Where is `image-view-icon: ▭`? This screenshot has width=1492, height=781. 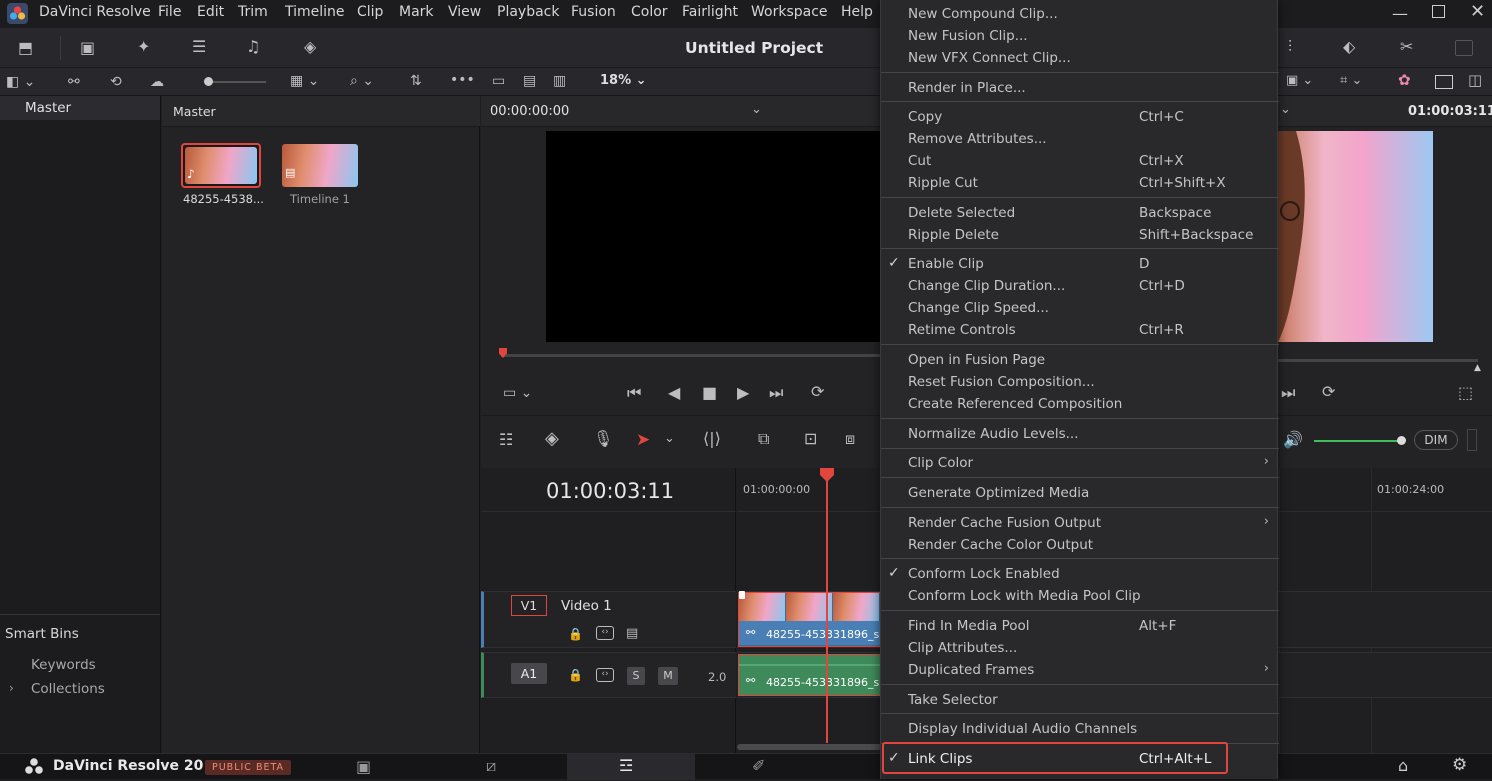 image-view-icon: ▭ is located at coordinates (498, 81).